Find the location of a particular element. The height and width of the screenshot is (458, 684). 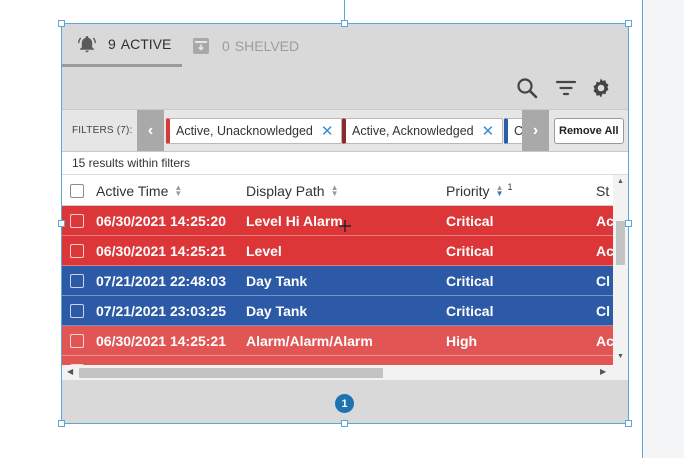

designer-side-panel is located at coordinates (663, 229).